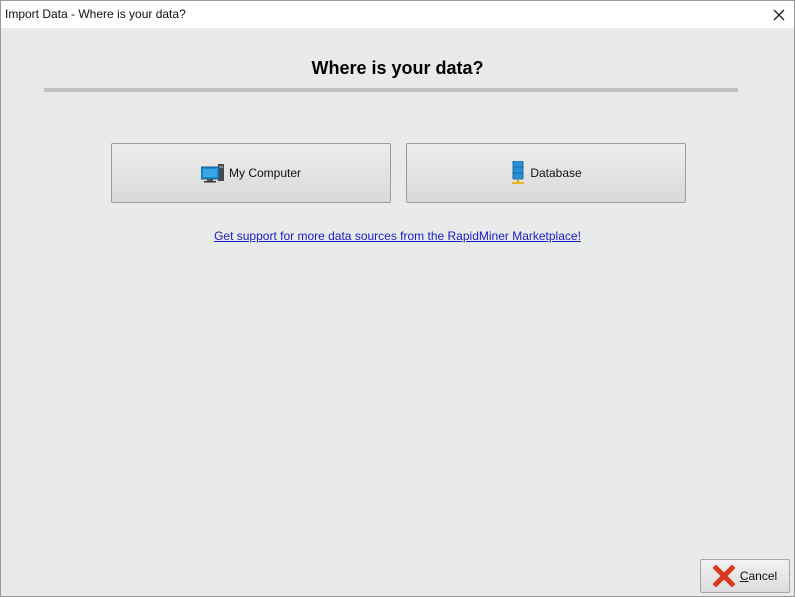  I want to click on computer-icon, so click(212, 173).